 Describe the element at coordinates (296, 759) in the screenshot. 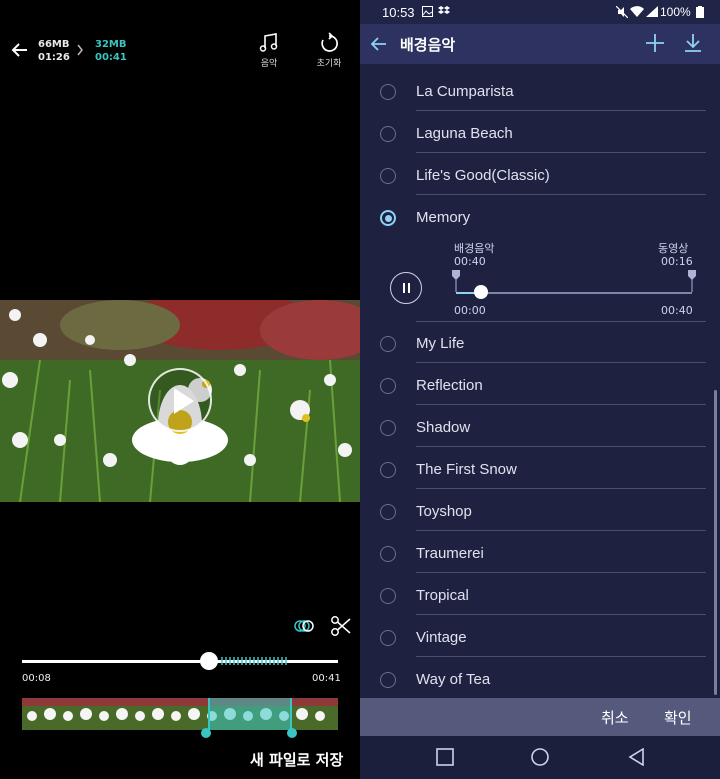

I see `save-new-file-button: 새 파일로 저장` at that location.